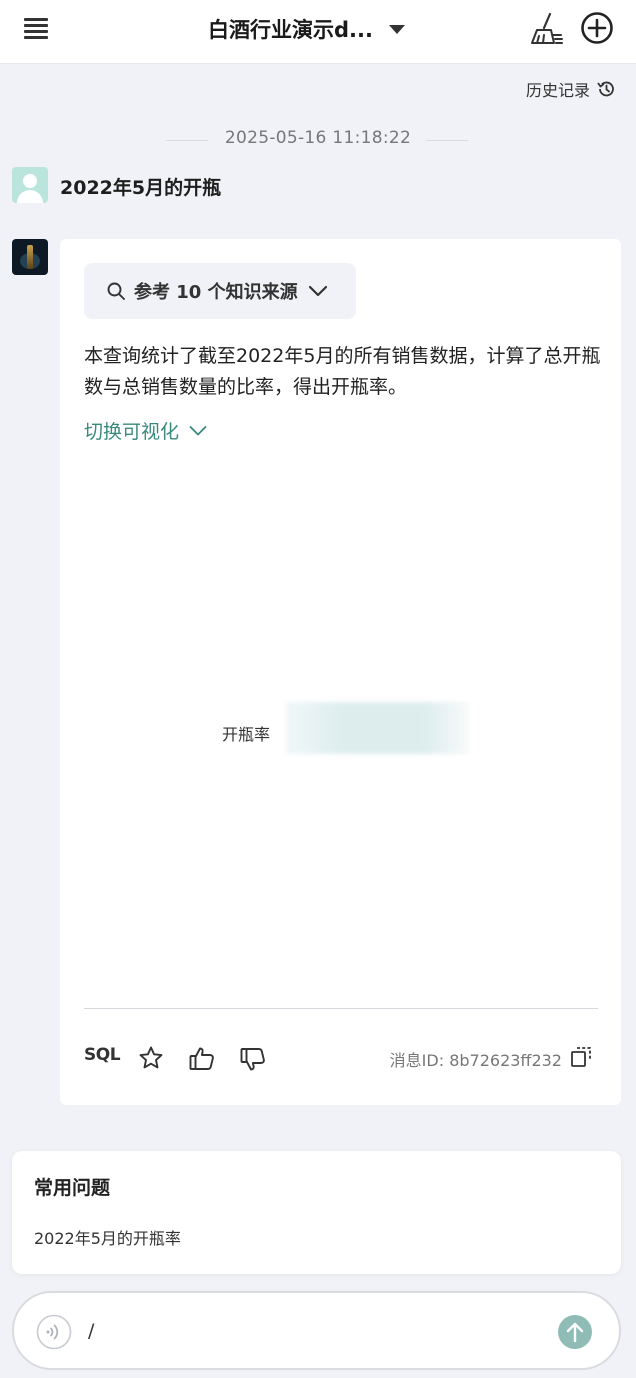 This screenshot has width=636, height=1378. I want to click on knowledge-sources-button: 参考 10 个知识来源, so click(220, 291).